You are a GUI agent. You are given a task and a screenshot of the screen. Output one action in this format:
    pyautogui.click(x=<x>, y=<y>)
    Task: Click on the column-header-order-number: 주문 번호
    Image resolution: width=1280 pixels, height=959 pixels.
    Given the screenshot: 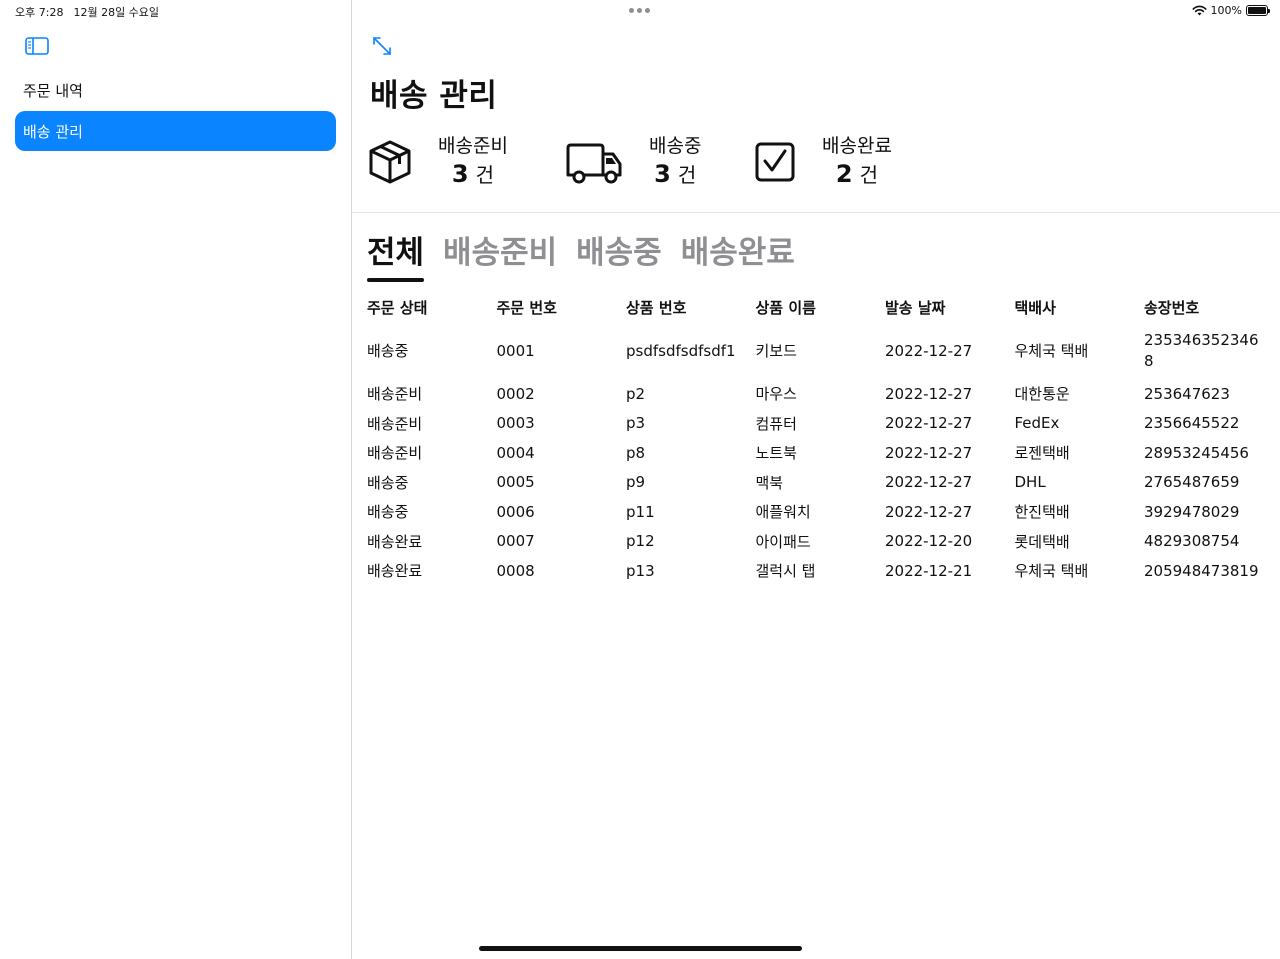 What is the action you would take?
    pyautogui.click(x=526, y=307)
    